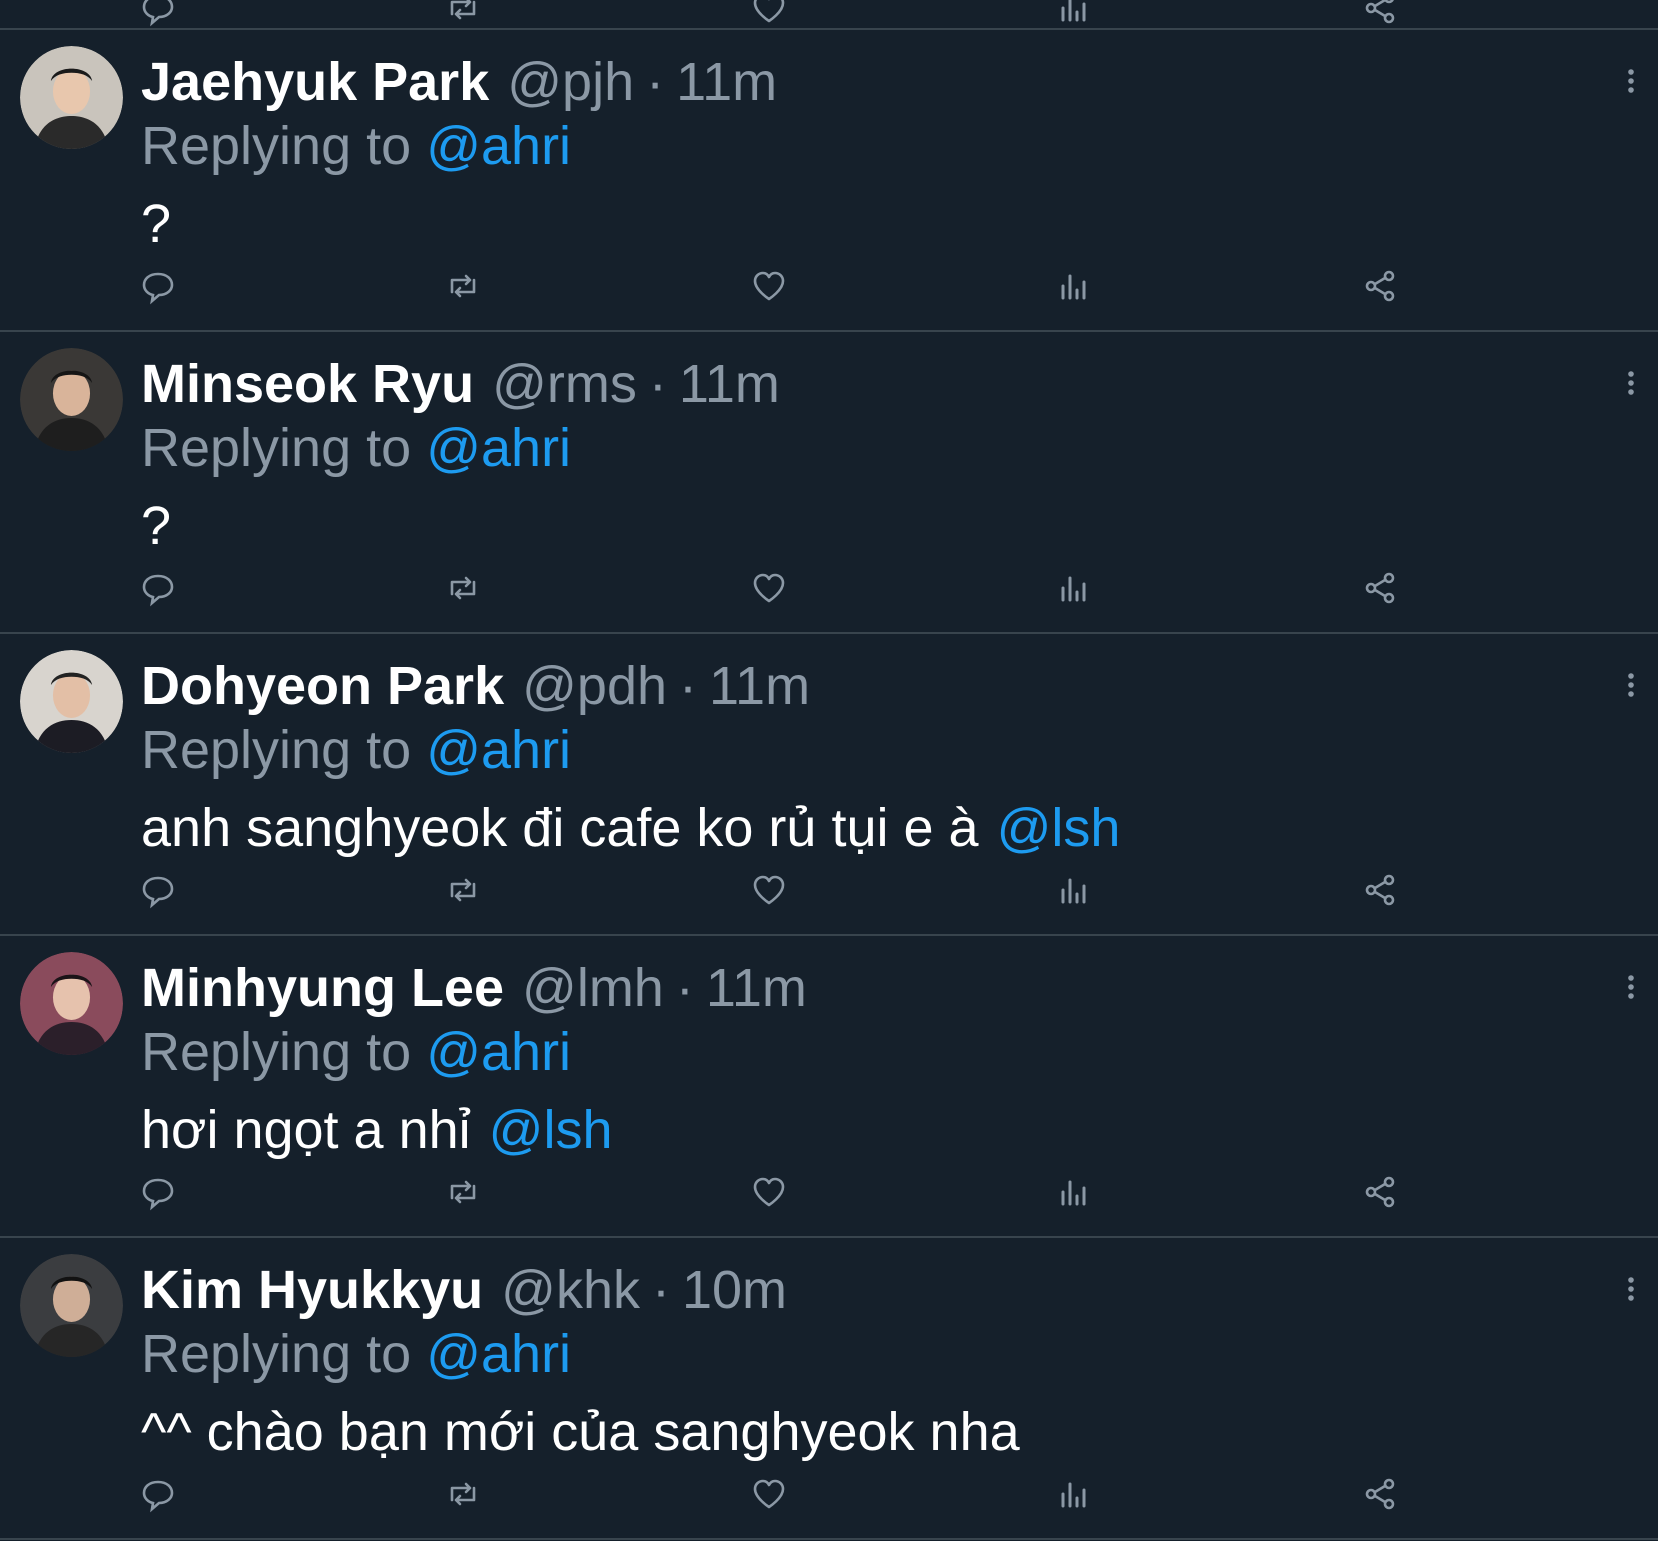  I want to click on tweet-header: Minhyung Lee @lmh · 11m, so click(474, 988).